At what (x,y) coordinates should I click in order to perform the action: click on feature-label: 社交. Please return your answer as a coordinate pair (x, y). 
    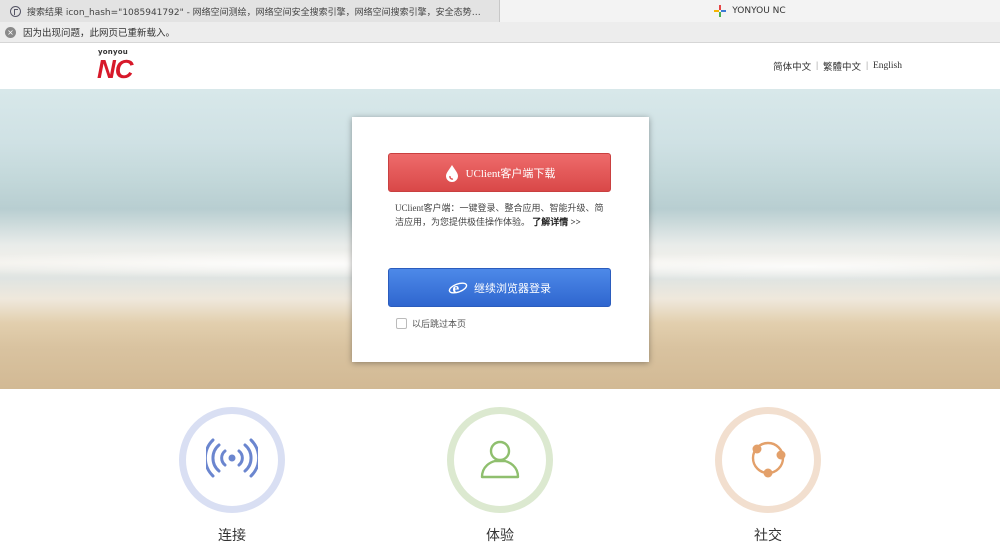
    Looking at the image, I should click on (768, 536).